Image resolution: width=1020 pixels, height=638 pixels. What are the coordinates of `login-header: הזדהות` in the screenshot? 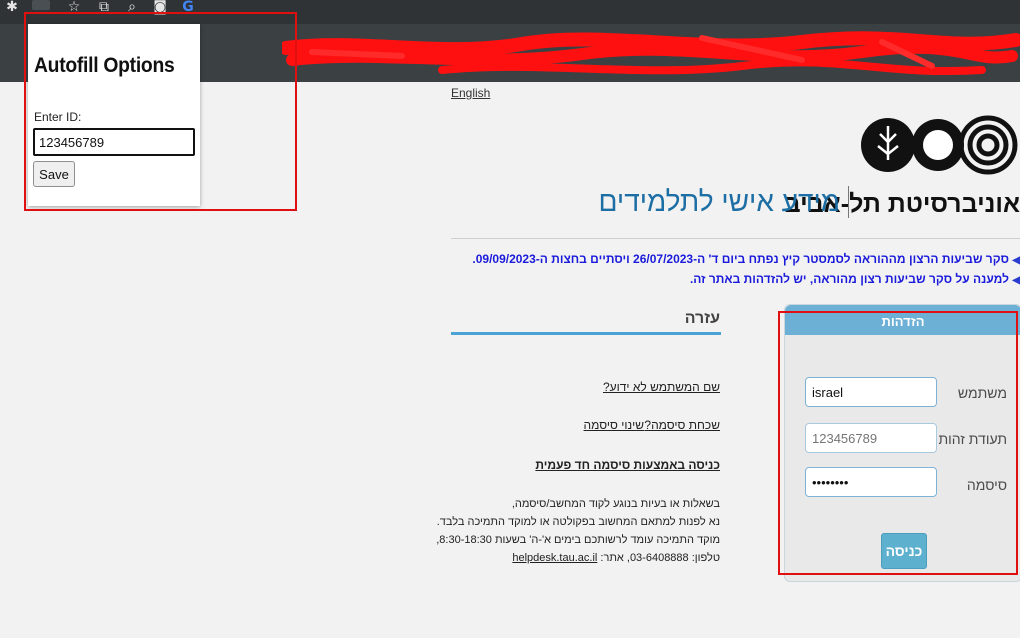 It's located at (902, 320).